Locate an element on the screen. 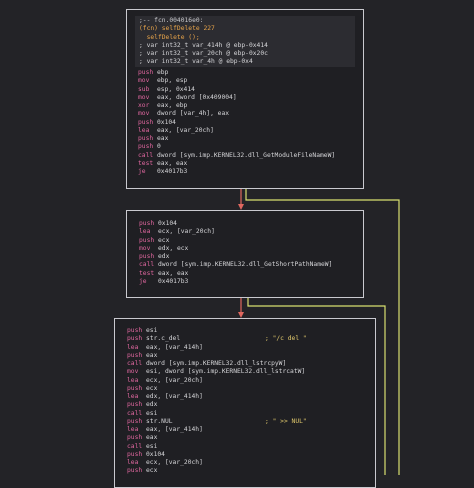 The image size is (474, 488). header-line: selfDelete (); is located at coordinates (169, 37).